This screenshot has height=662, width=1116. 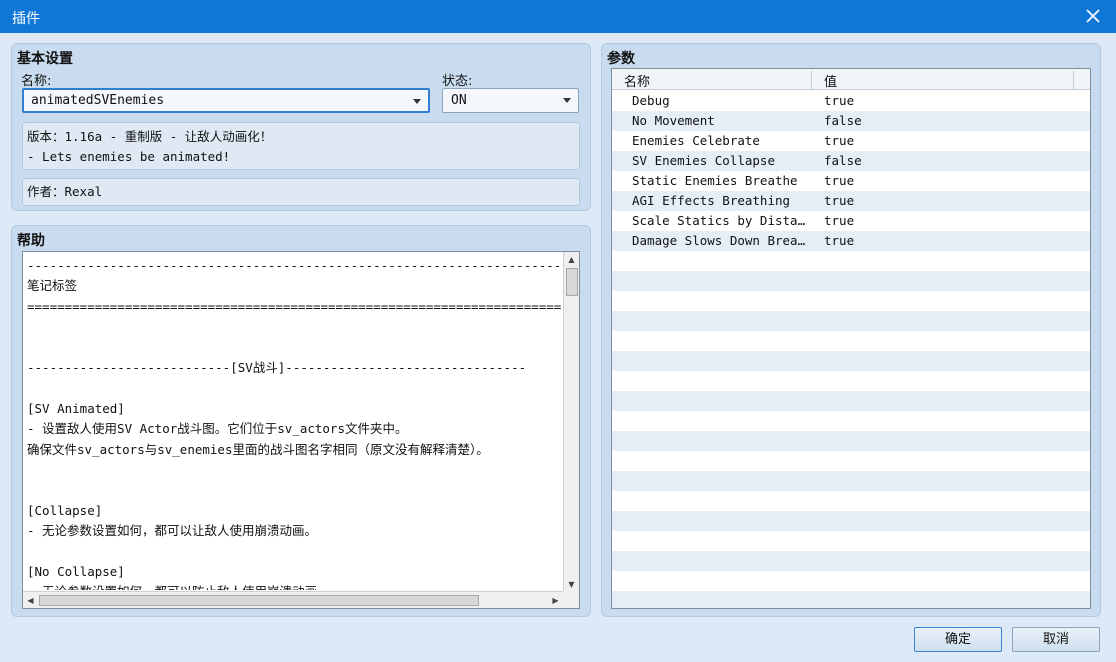 What do you see at coordinates (226, 100) in the screenshot?
I see `plugin-name-select: animatedSVEnemies` at bounding box center [226, 100].